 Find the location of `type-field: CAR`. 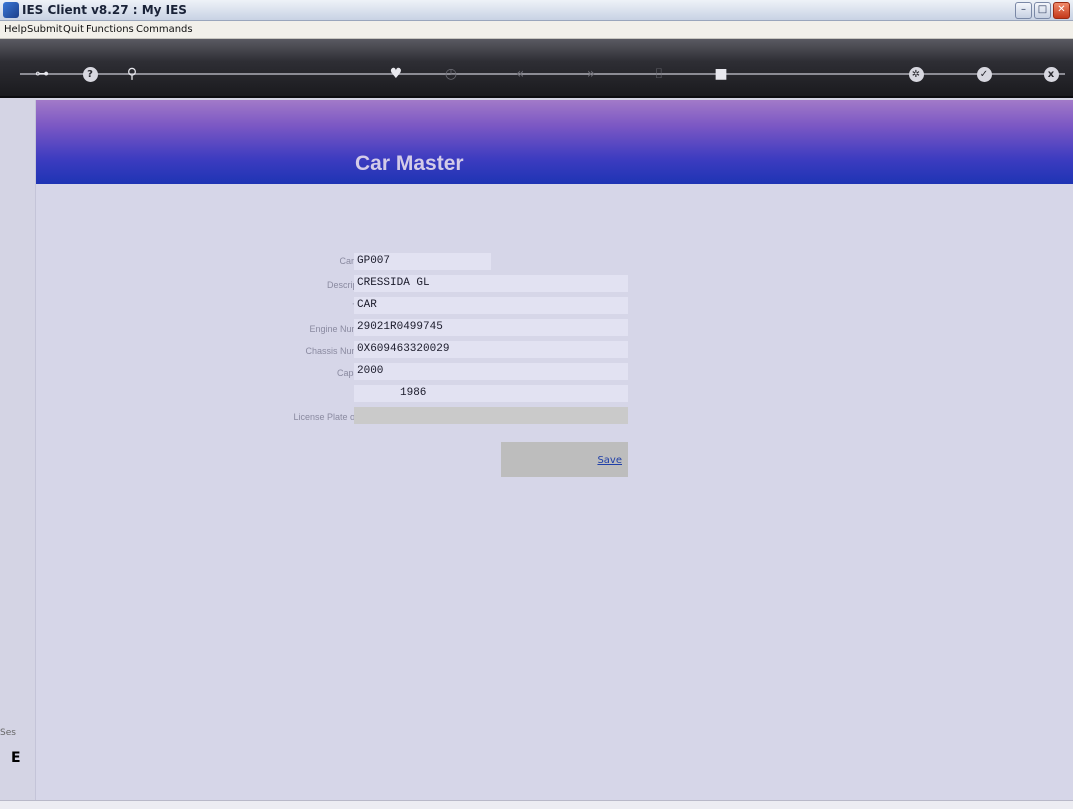

type-field: CAR is located at coordinates (491, 305).